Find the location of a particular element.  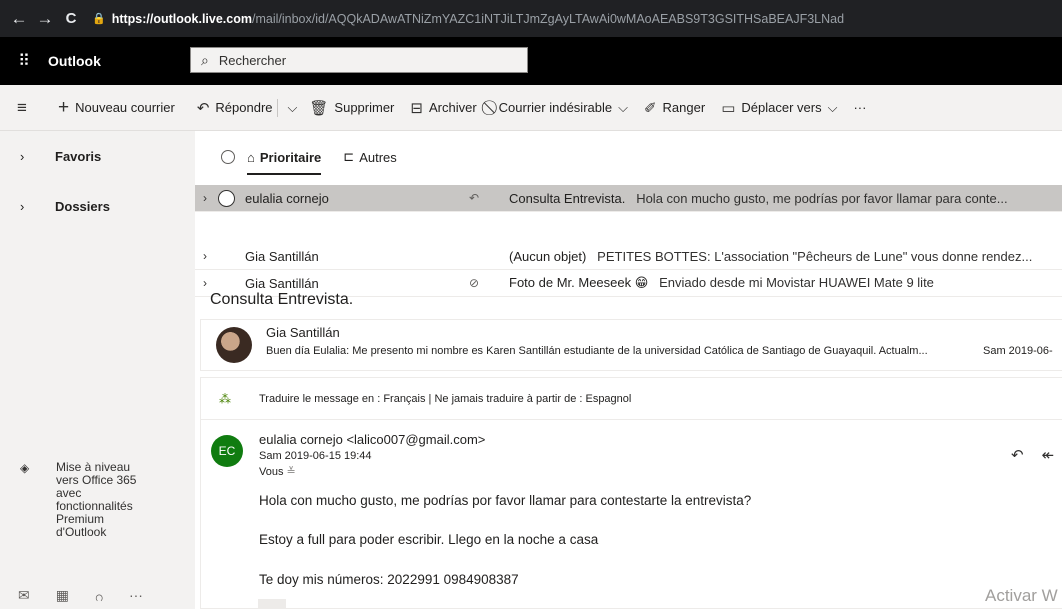

message-subject: Foto de Mr. Meeseek 😁 is located at coordinates (579, 282).